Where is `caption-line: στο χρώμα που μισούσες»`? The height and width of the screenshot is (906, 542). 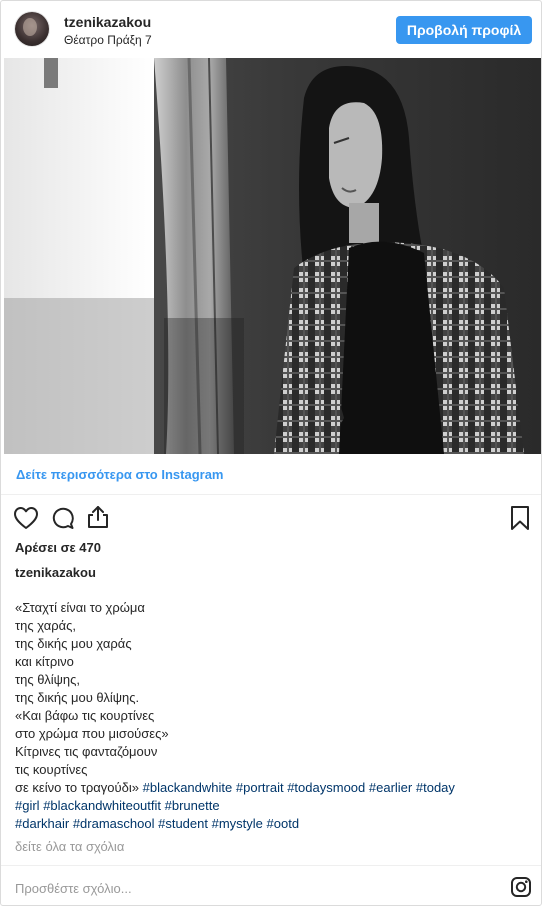
caption-line: στο χρώμα που μισούσες» is located at coordinates (92, 733).